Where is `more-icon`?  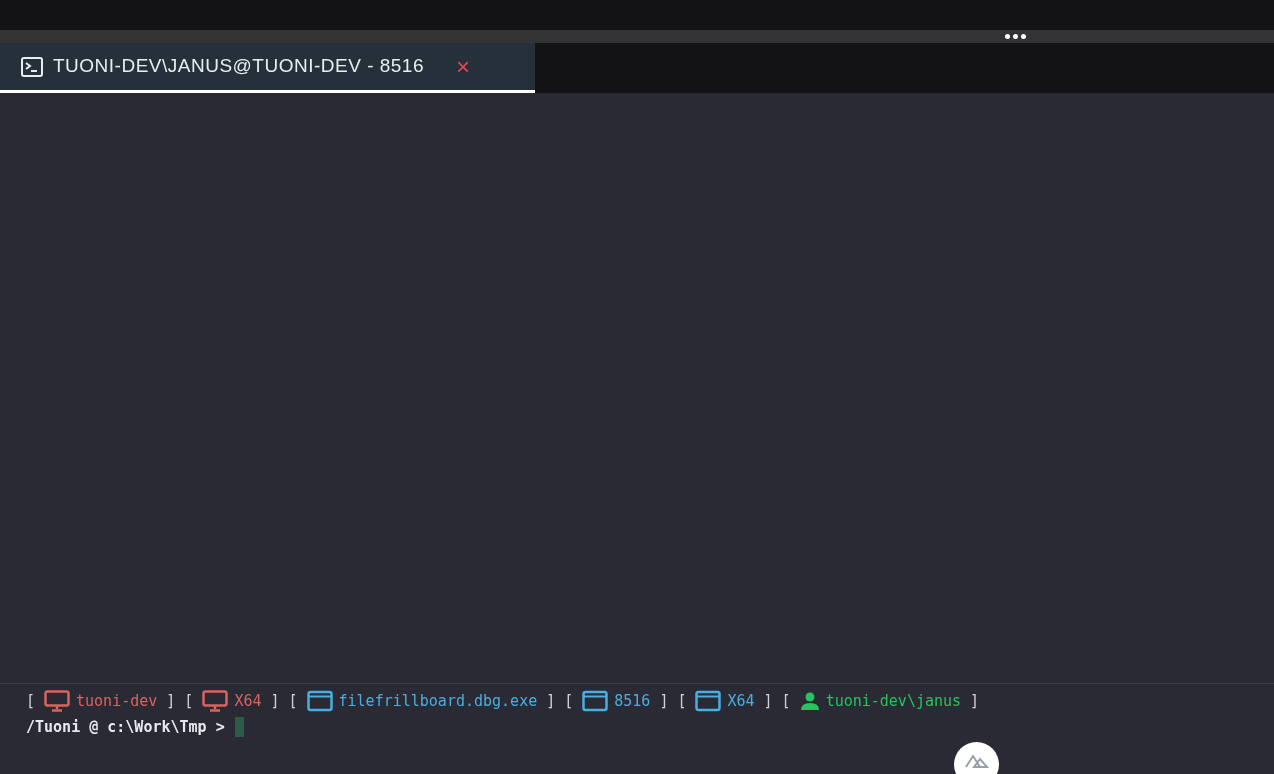
more-icon is located at coordinates (1015, 36).